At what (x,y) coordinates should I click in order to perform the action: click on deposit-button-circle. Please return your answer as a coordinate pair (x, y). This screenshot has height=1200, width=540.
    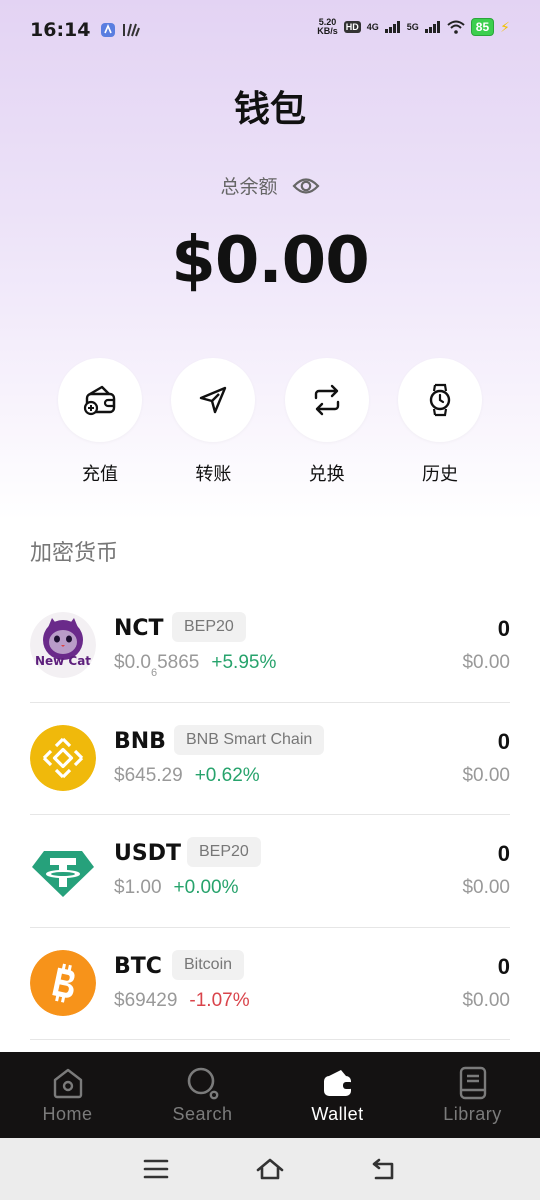
    Looking at the image, I should click on (100, 400).